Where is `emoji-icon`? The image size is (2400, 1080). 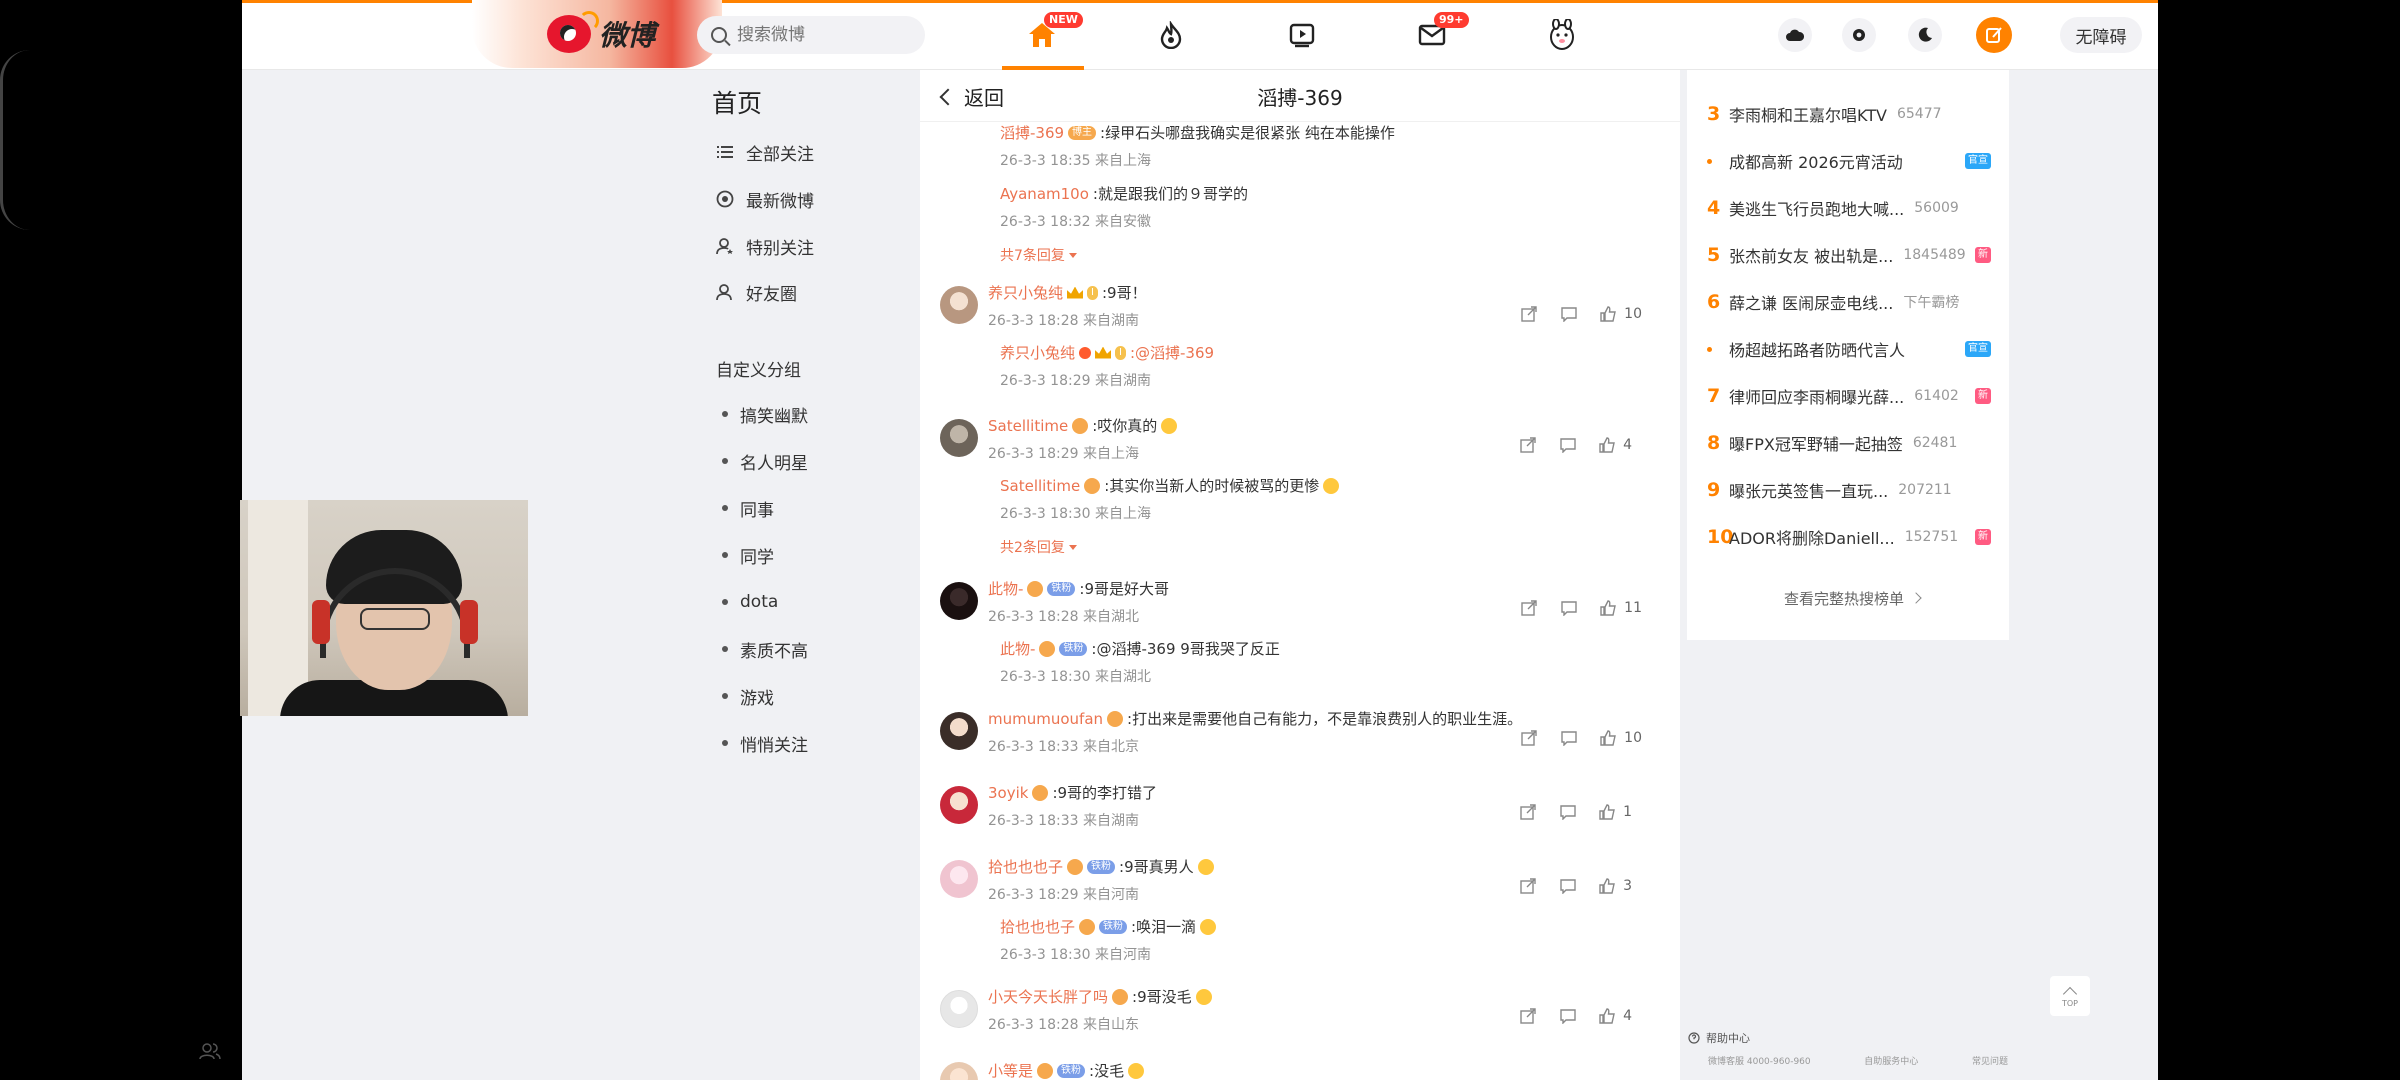 emoji-icon is located at coordinates (1203, 996).